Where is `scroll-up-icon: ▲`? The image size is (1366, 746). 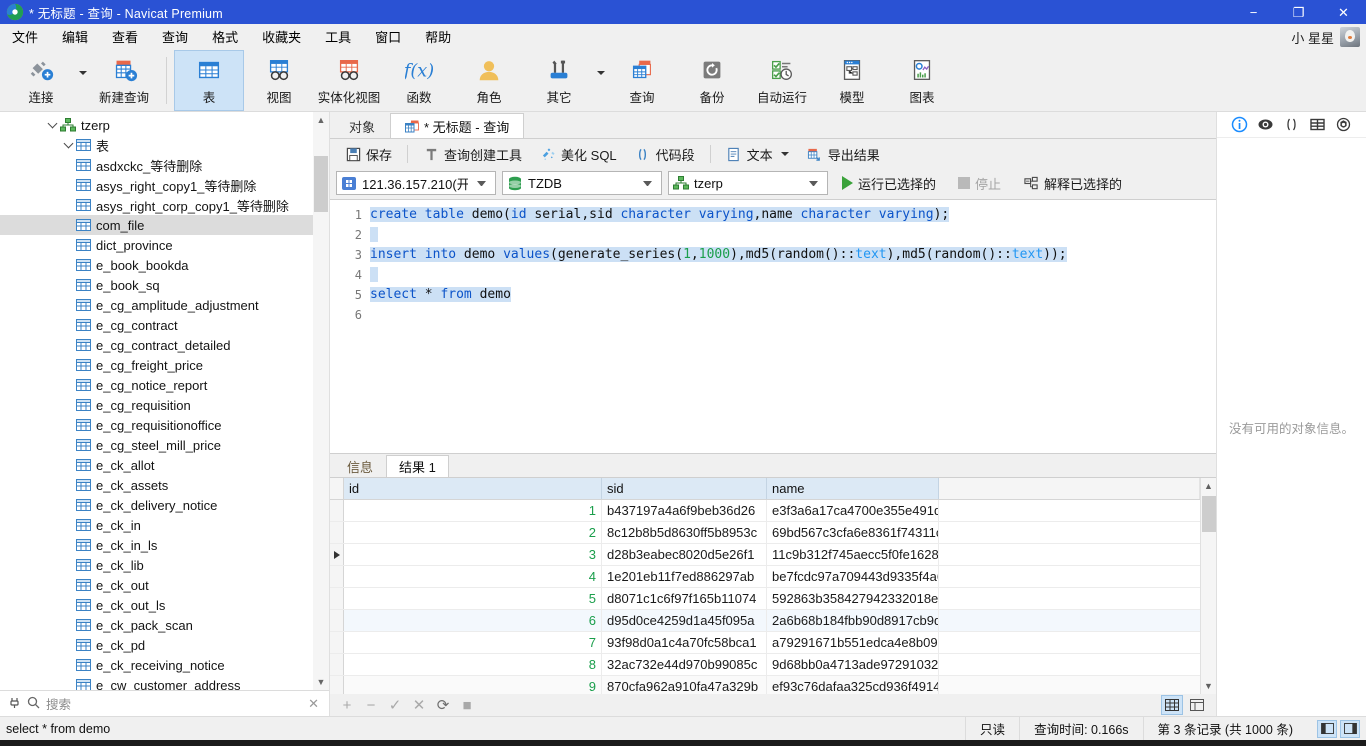
scroll-up-icon: ▲ is located at coordinates (1209, 486).